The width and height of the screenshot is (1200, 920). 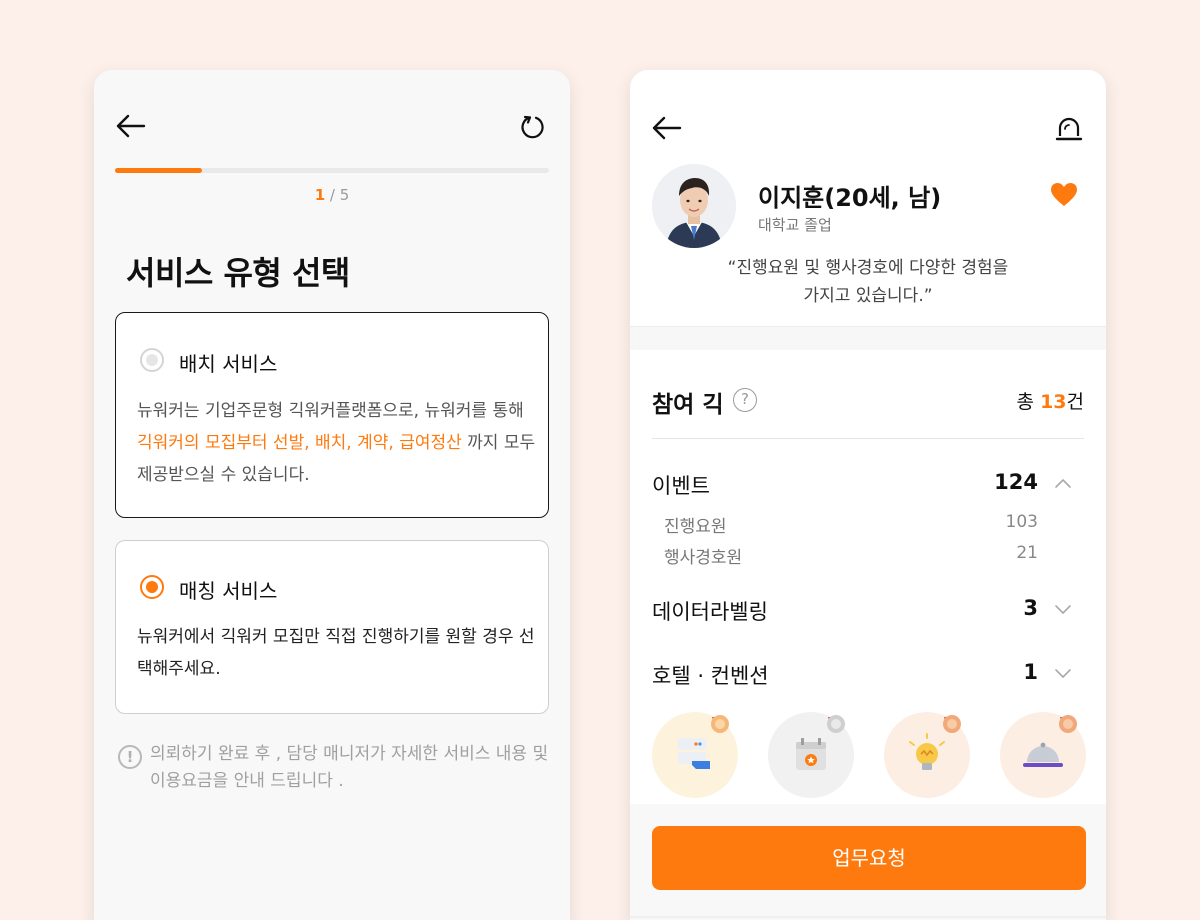 What do you see at coordinates (1021, 522) in the screenshot?
I see `subcategory-count: 103` at bounding box center [1021, 522].